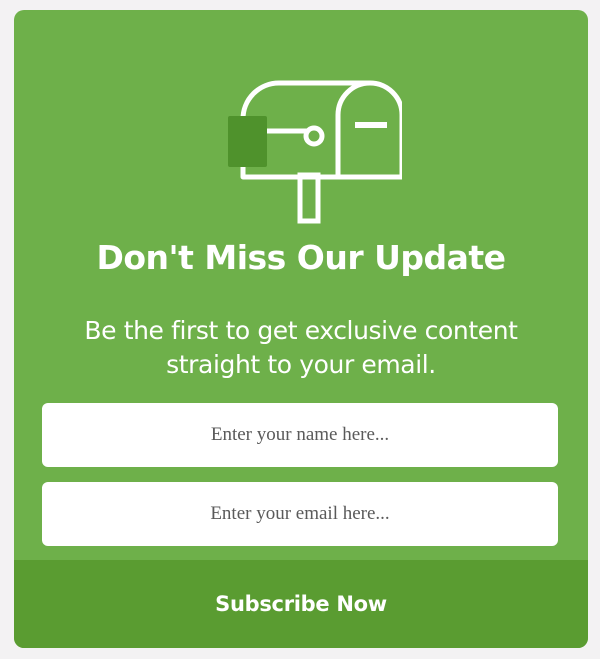 The image size is (600, 659). I want to click on subscribe-button: Subscribe Now, so click(301, 604).